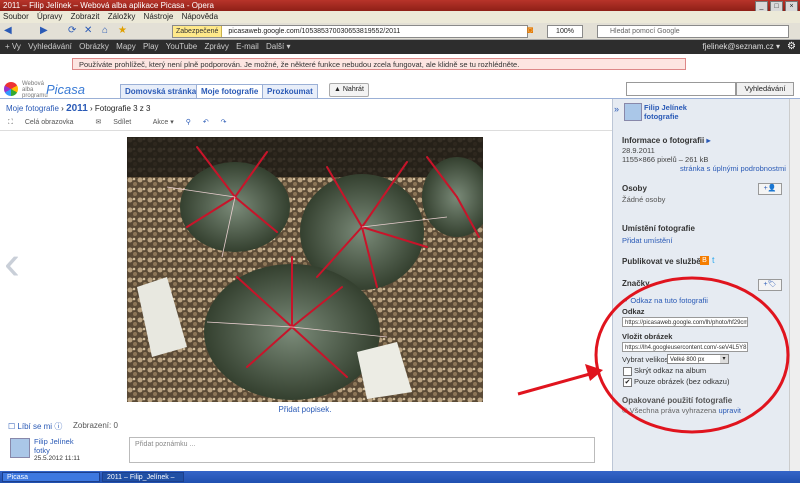 The image size is (800, 493). Describe the element at coordinates (163, 122) in the screenshot. I see `actions-menu: Akce ▾` at that location.